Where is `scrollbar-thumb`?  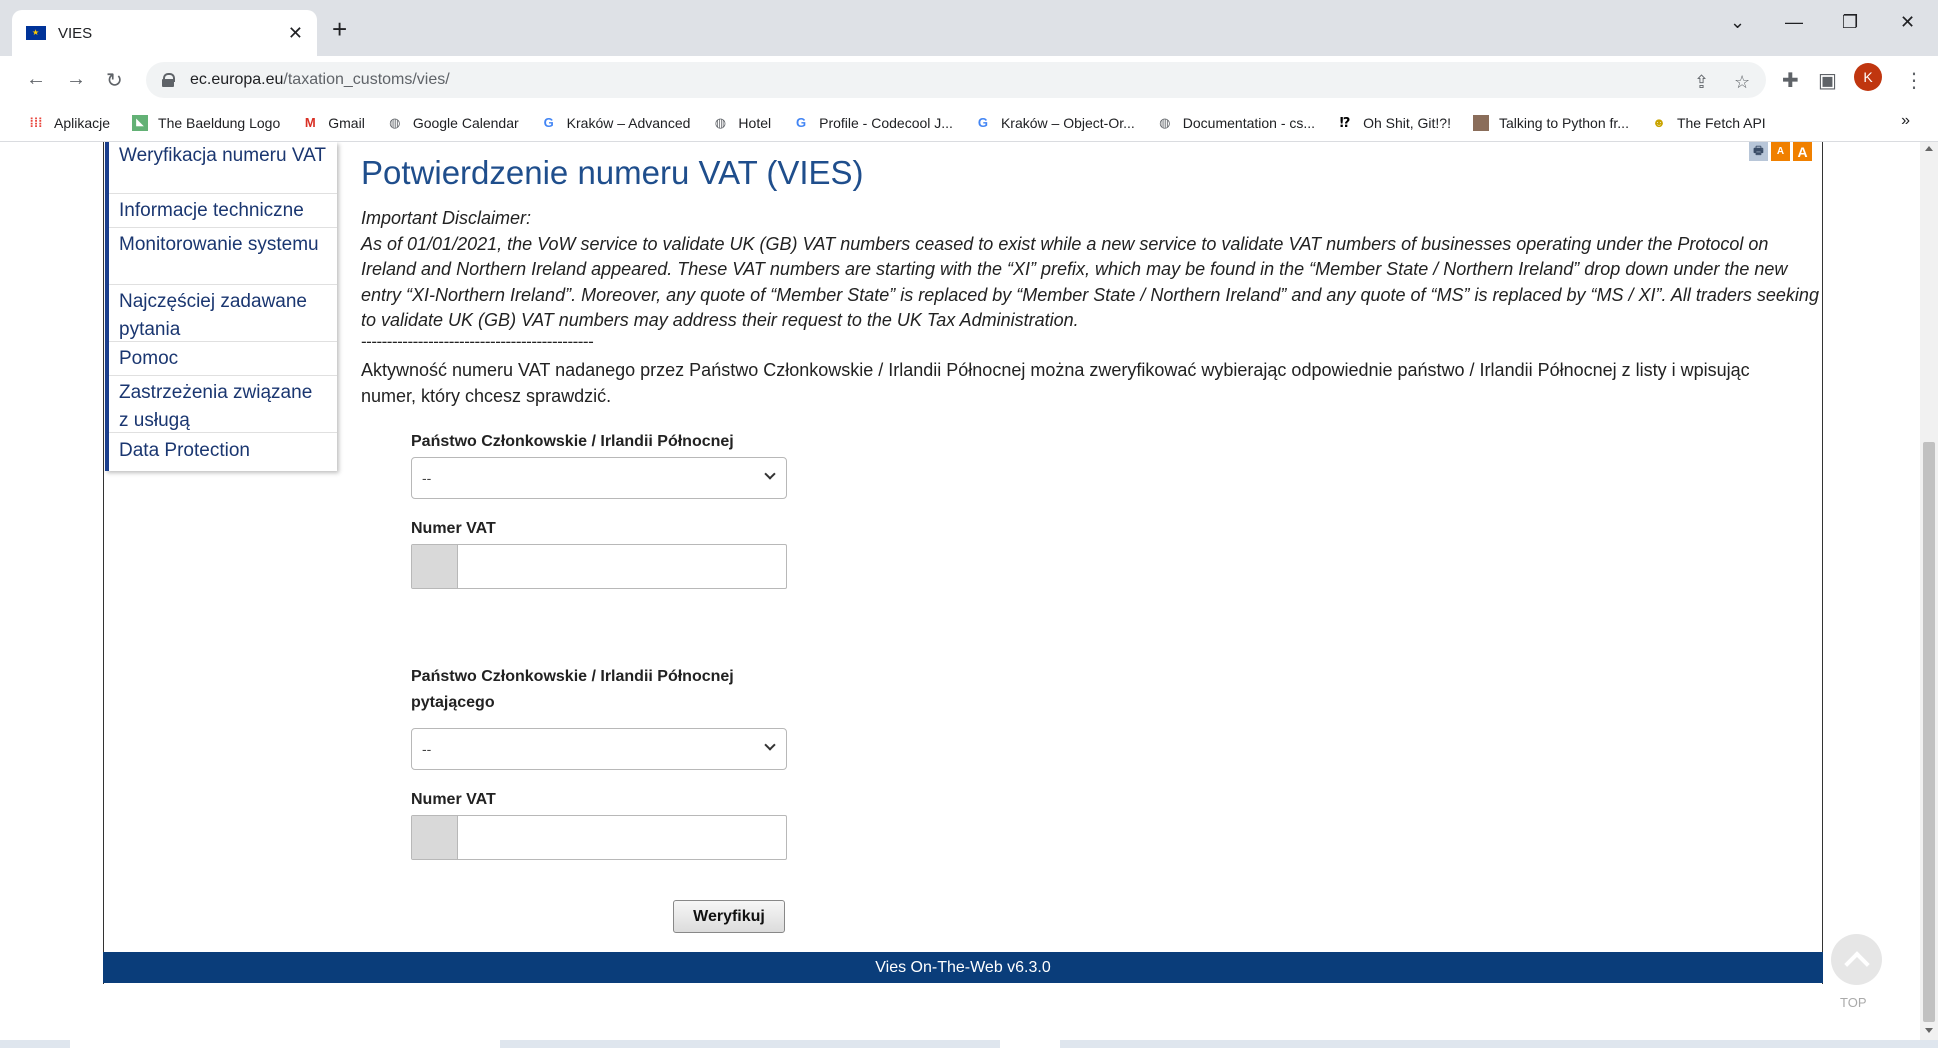 scrollbar-thumb is located at coordinates (1929, 732).